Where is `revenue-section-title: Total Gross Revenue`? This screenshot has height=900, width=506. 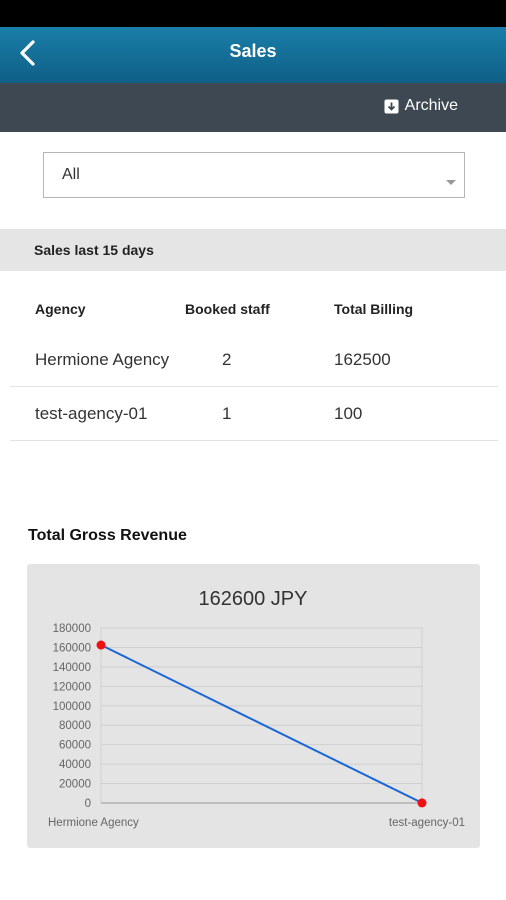
revenue-section-title: Total Gross Revenue is located at coordinates (107, 535).